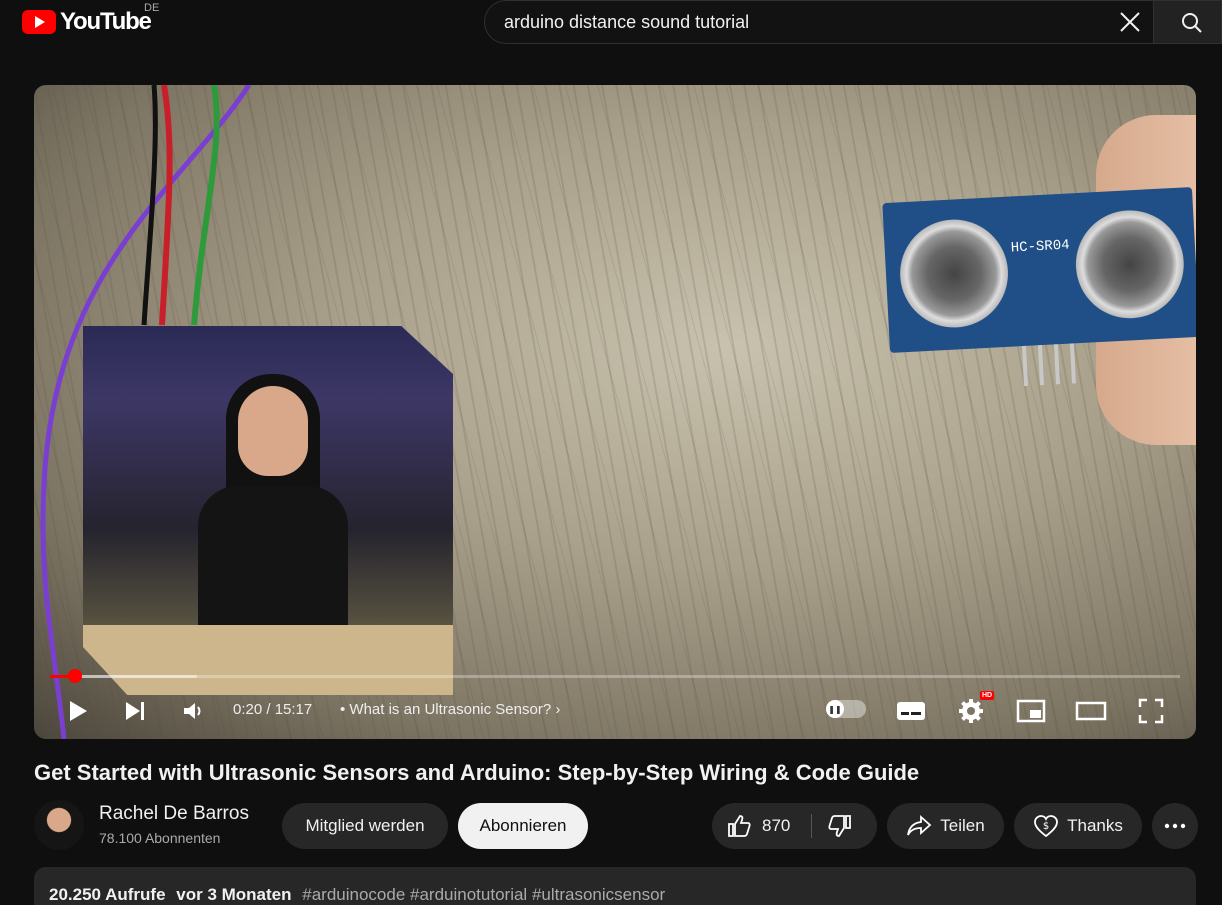 This screenshot has width=1222, height=905. What do you see at coordinates (1095, 825) in the screenshot?
I see `thanks-label: Thanks` at bounding box center [1095, 825].